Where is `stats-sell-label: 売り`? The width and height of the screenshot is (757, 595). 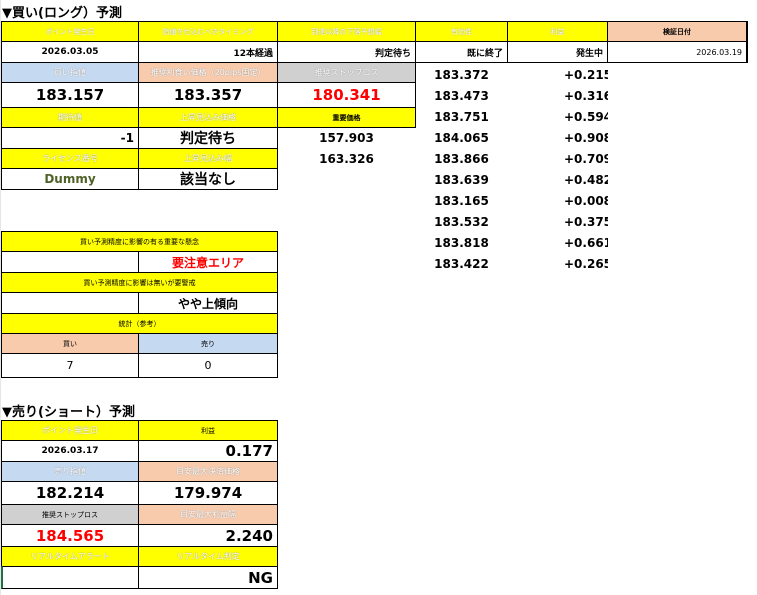
stats-sell-label: 売り is located at coordinates (208, 343).